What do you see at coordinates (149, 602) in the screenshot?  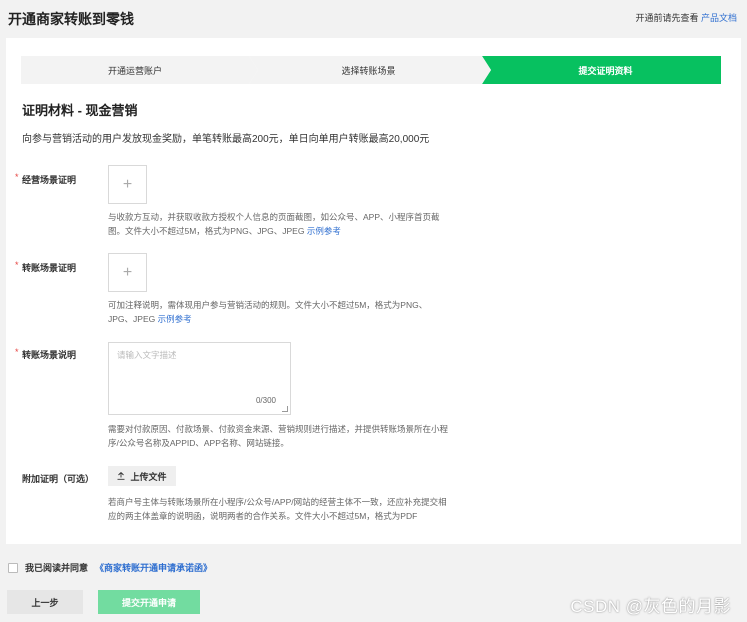 I see `submit-application-button: 提交开通申请` at bounding box center [149, 602].